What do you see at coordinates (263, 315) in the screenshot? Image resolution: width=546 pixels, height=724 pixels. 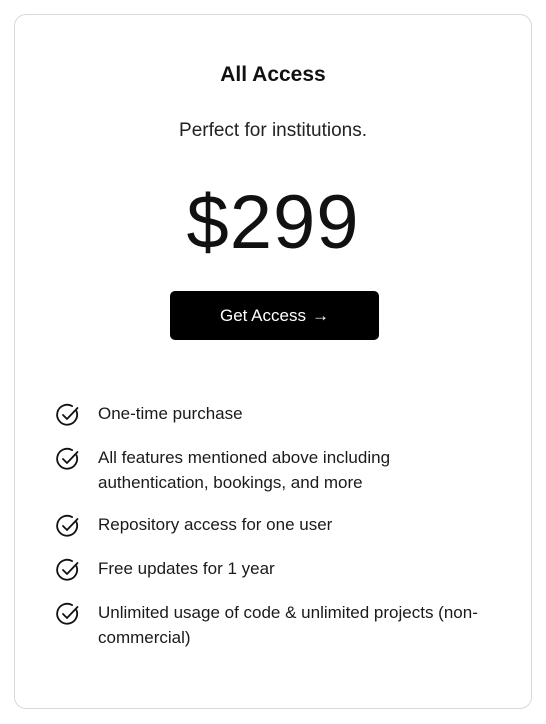 I see `get-access-label: Get Access` at bounding box center [263, 315].